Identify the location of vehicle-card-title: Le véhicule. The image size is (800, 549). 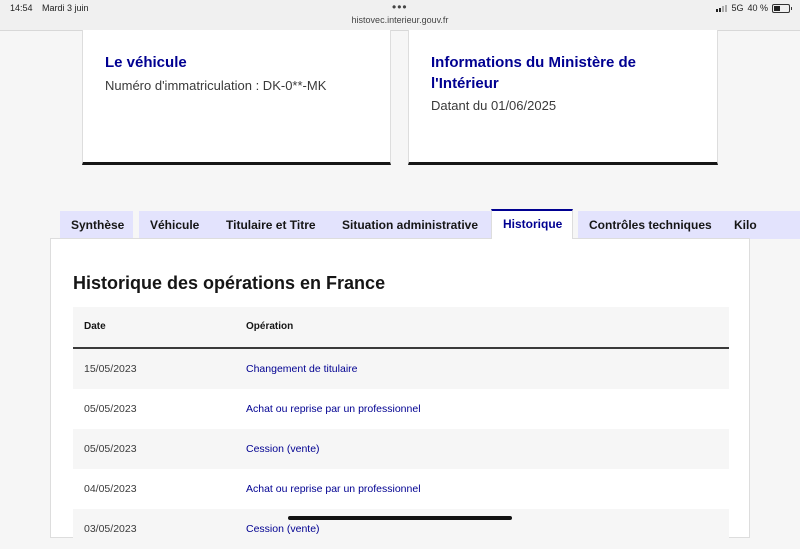
(146, 62).